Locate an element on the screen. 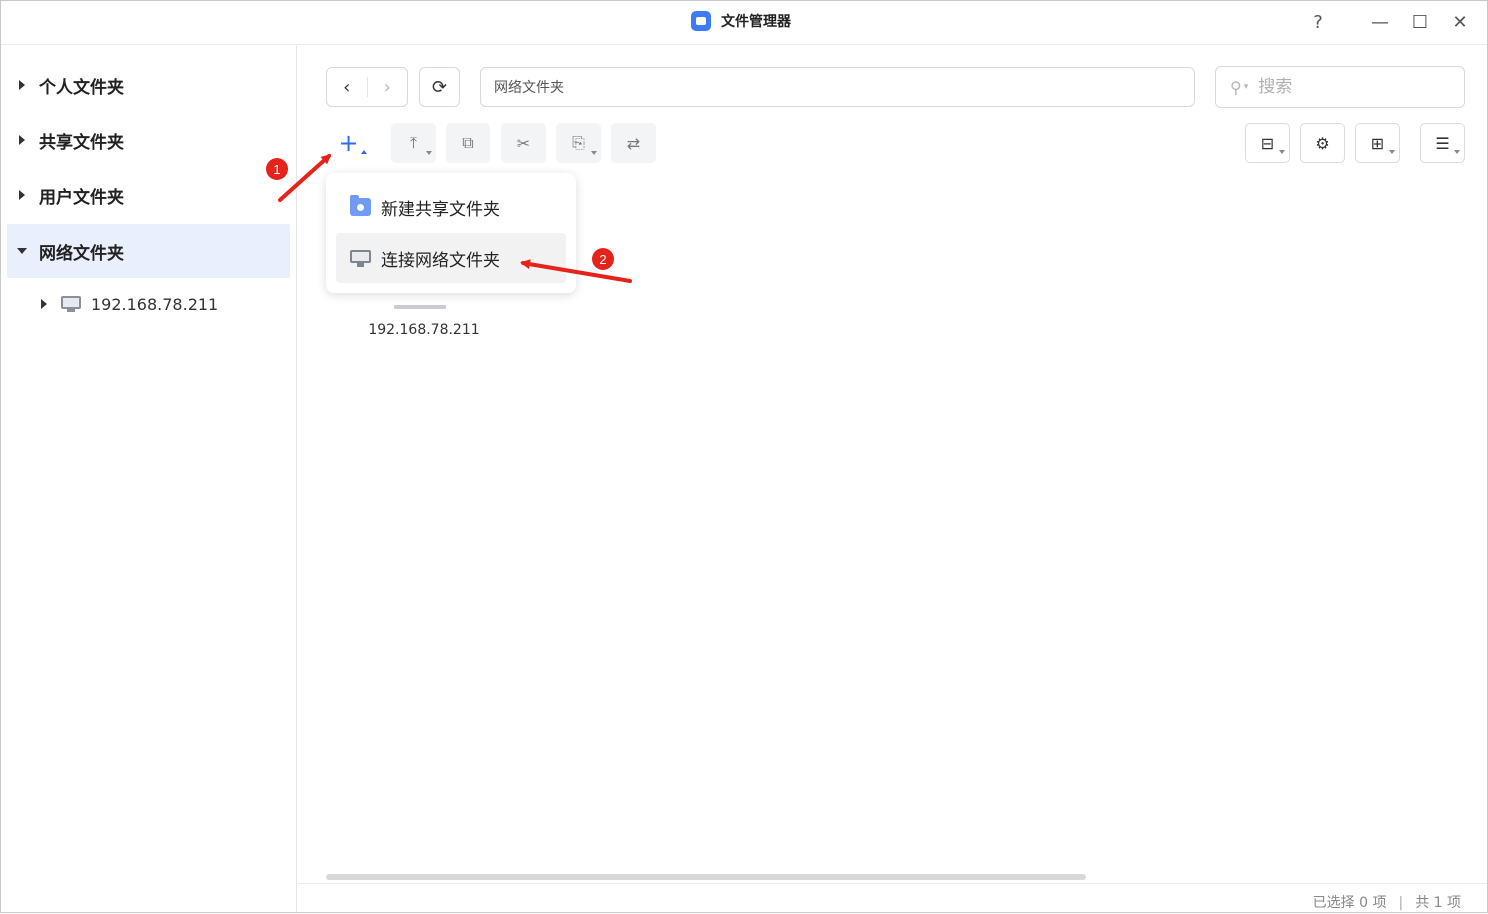 Image resolution: width=1488 pixels, height=914 pixels. sidebar-item-label: 个人文件夹 is located at coordinates (81, 87).